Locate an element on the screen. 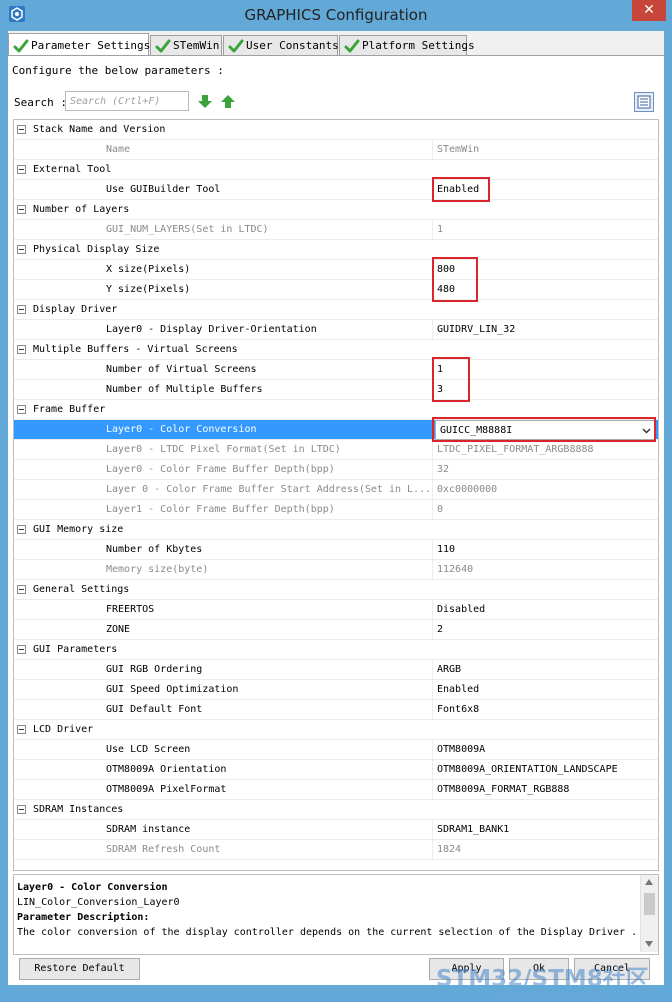 The height and width of the screenshot is (1002, 672). apply-button: Apply is located at coordinates (466, 969).